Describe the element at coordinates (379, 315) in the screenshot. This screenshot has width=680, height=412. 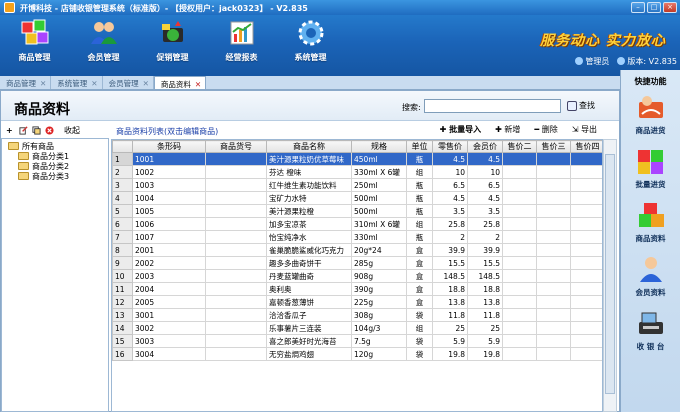
I see `table-cell: 308g` at that location.